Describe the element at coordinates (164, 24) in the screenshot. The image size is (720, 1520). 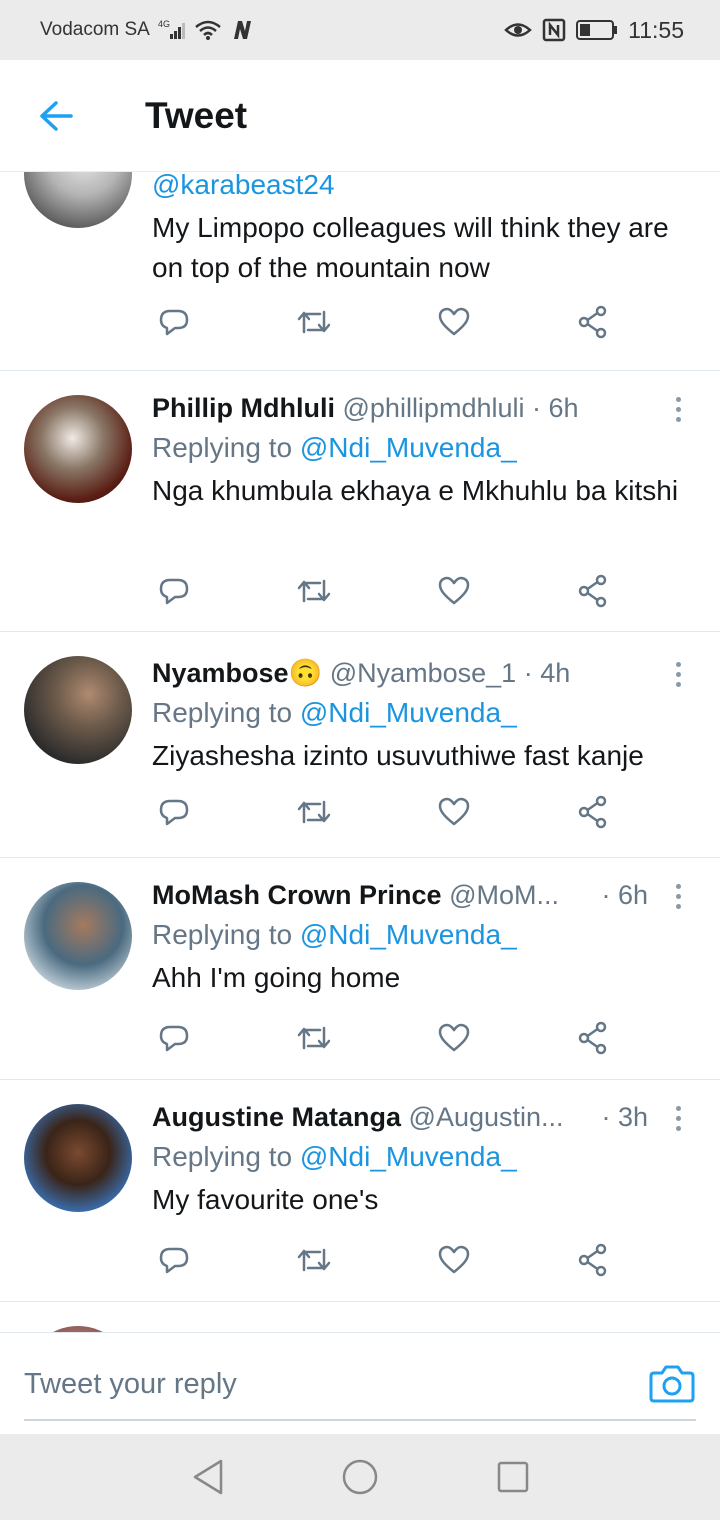
I see `network-type-label: 4G` at that location.